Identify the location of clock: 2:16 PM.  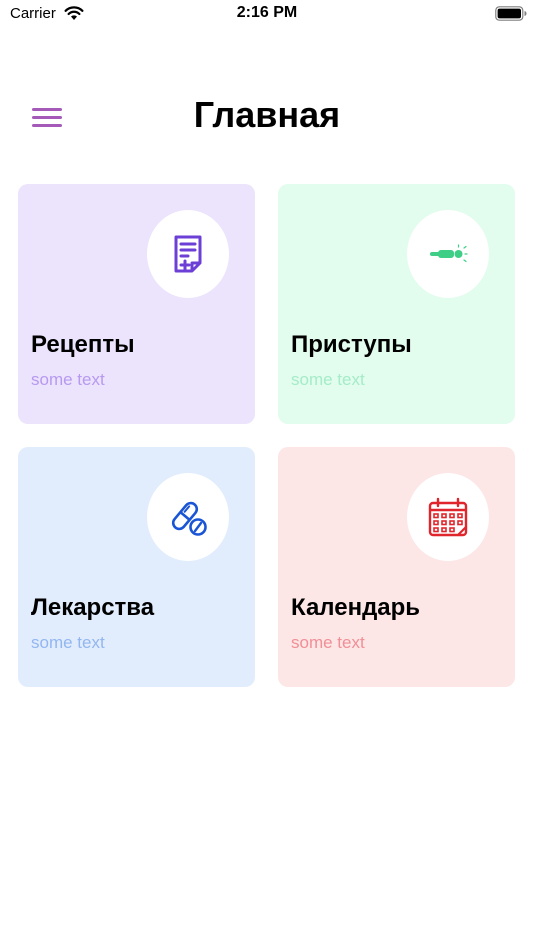
(267, 12).